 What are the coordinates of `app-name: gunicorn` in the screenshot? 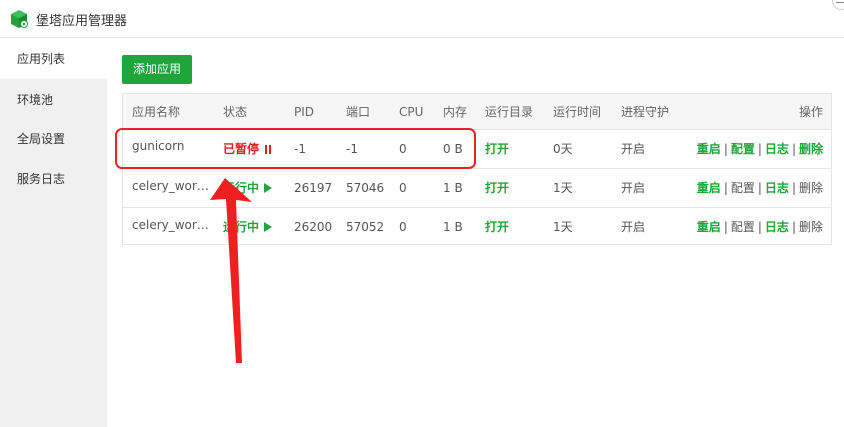 It's located at (158, 146).